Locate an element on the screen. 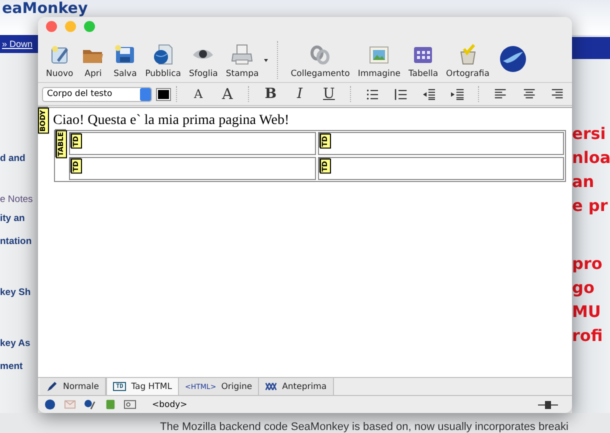 The width and height of the screenshot is (610, 433). pen-icon is located at coordinates (52, 386).